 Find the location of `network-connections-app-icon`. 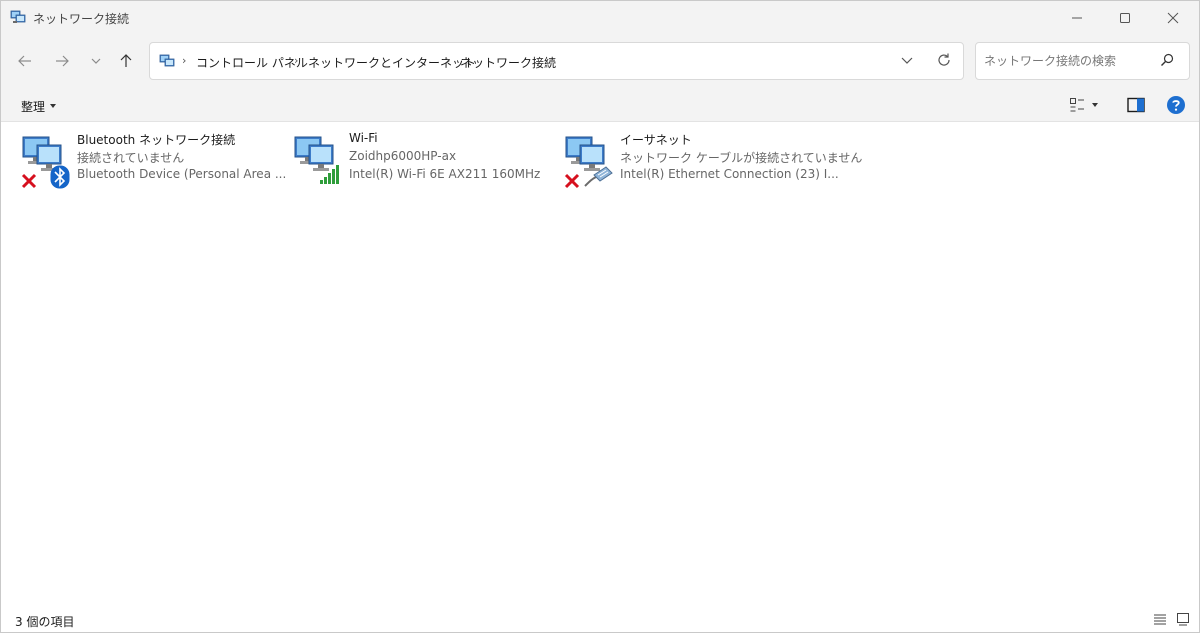

network-connections-app-icon is located at coordinates (18, 16).